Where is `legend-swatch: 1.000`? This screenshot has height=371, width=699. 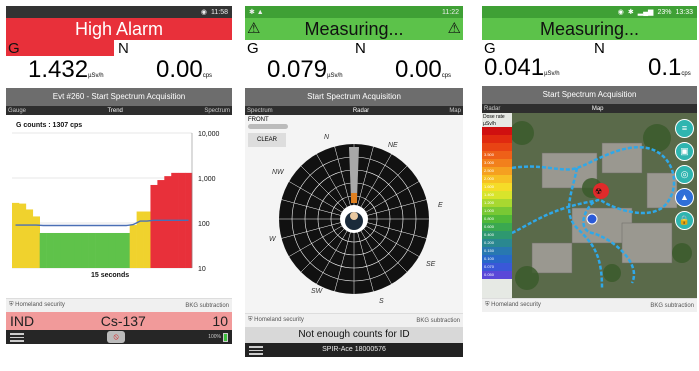
legend-swatch: 1.000 is located at coordinates (497, 211).